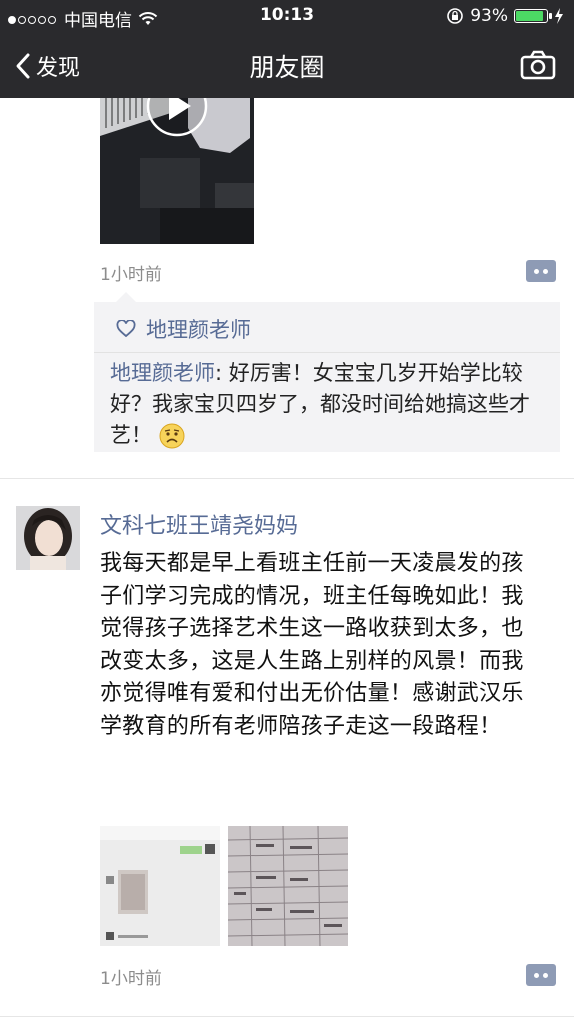  What do you see at coordinates (455, 16) in the screenshot?
I see `rotation-lock-icon` at bounding box center [455, 16].